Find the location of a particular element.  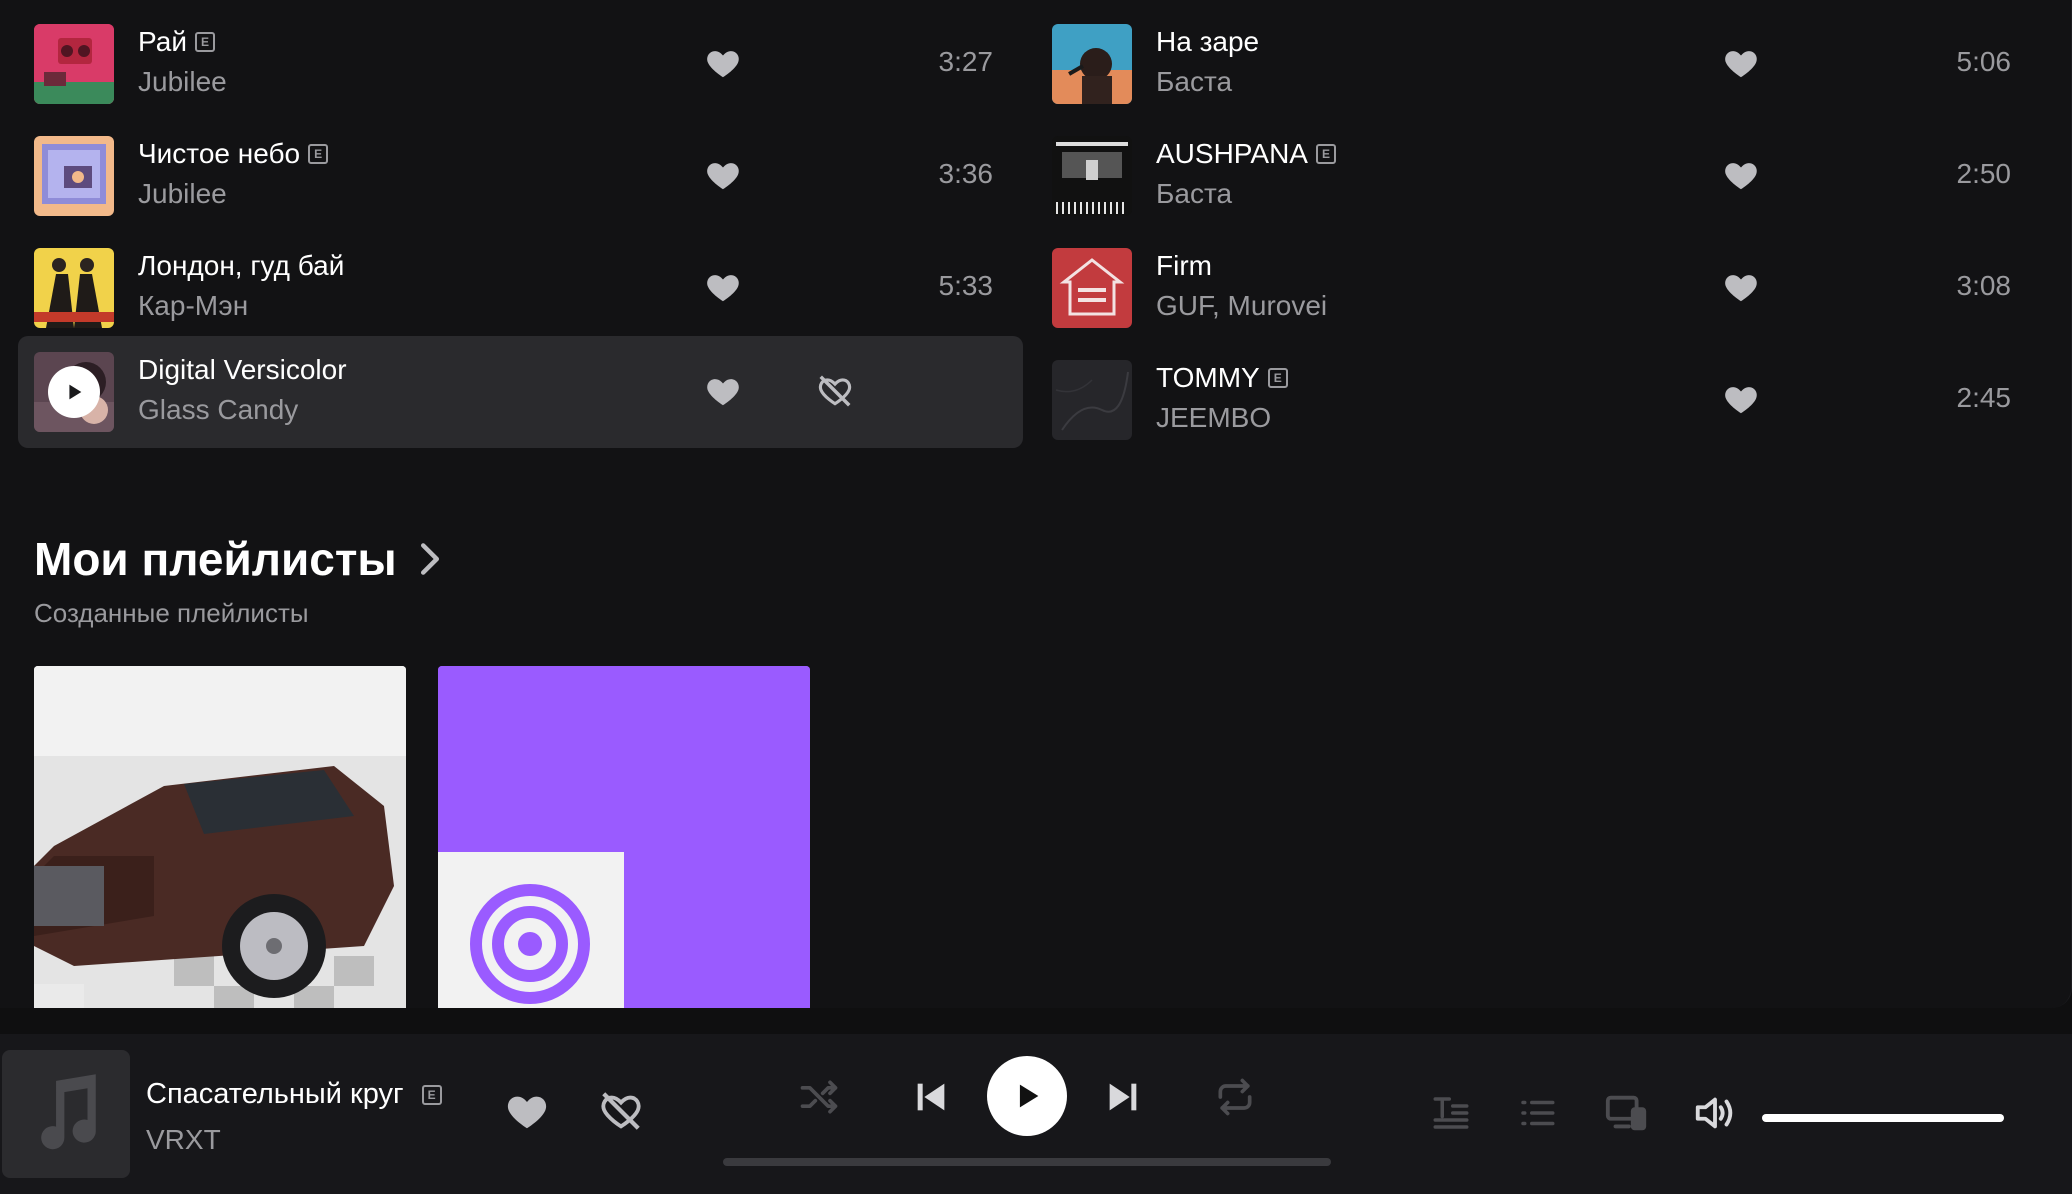

repeat-button is located at coordinates (1235, 1097).